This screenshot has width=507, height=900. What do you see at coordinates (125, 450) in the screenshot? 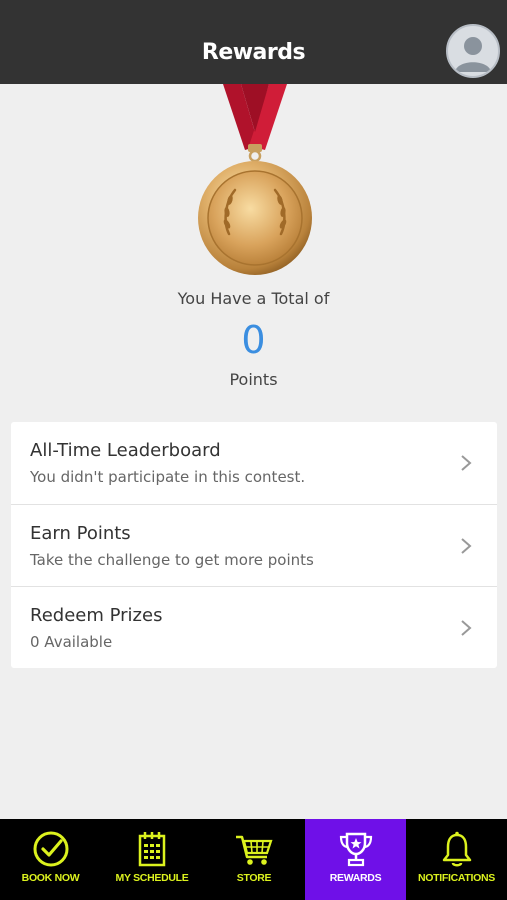
I see `menu-item-title: All-Time Leaderboard` at bounding box center [125, 450].